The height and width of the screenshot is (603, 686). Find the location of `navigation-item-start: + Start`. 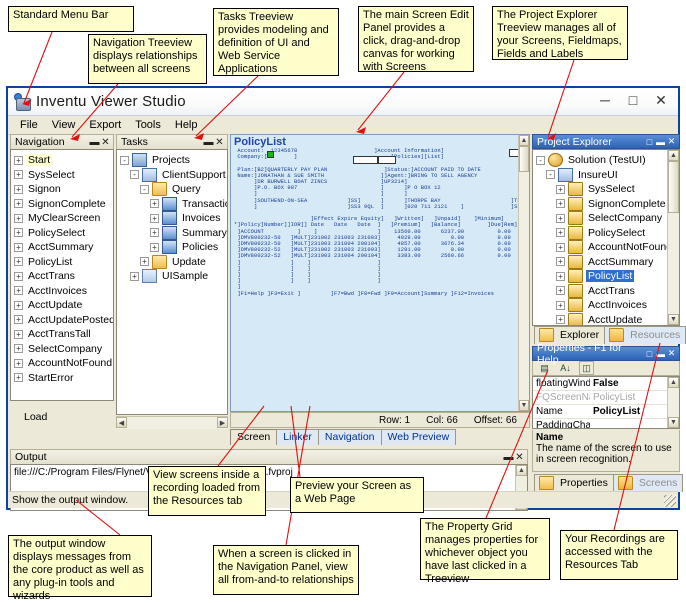

navigation-item-start: + Start is located at coordinates (63, 160).